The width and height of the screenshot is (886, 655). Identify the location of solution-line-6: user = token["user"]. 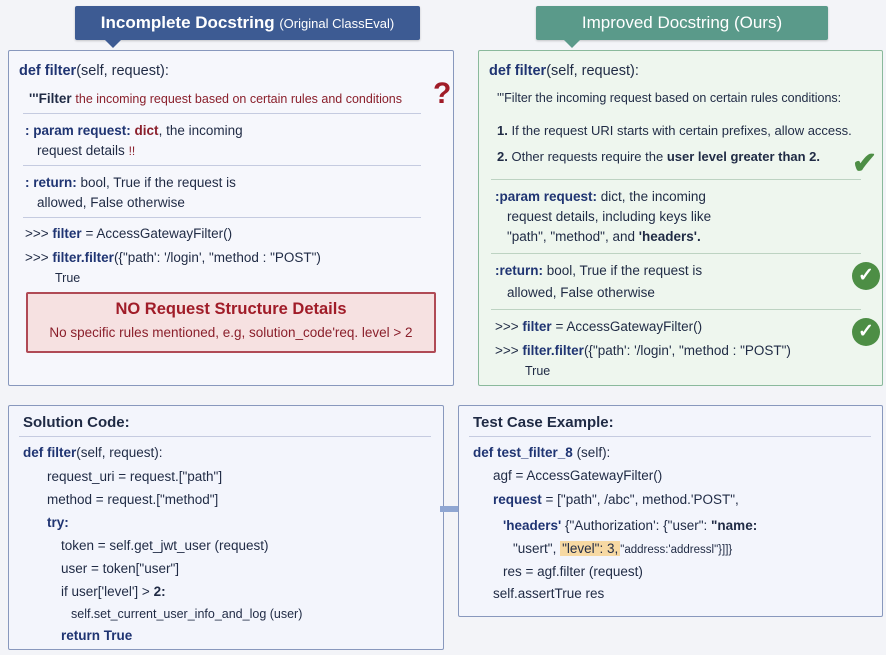
(120, 568).